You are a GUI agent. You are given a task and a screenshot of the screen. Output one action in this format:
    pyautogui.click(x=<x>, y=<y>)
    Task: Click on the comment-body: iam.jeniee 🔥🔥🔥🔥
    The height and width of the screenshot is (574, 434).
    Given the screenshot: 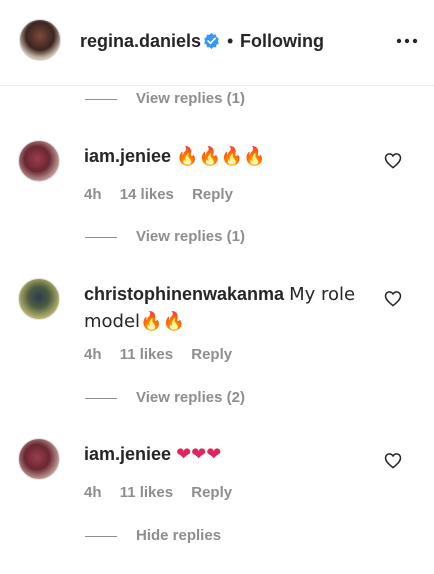 What is the action you would take?
    pyautogui.click(x=224, y=156)
    